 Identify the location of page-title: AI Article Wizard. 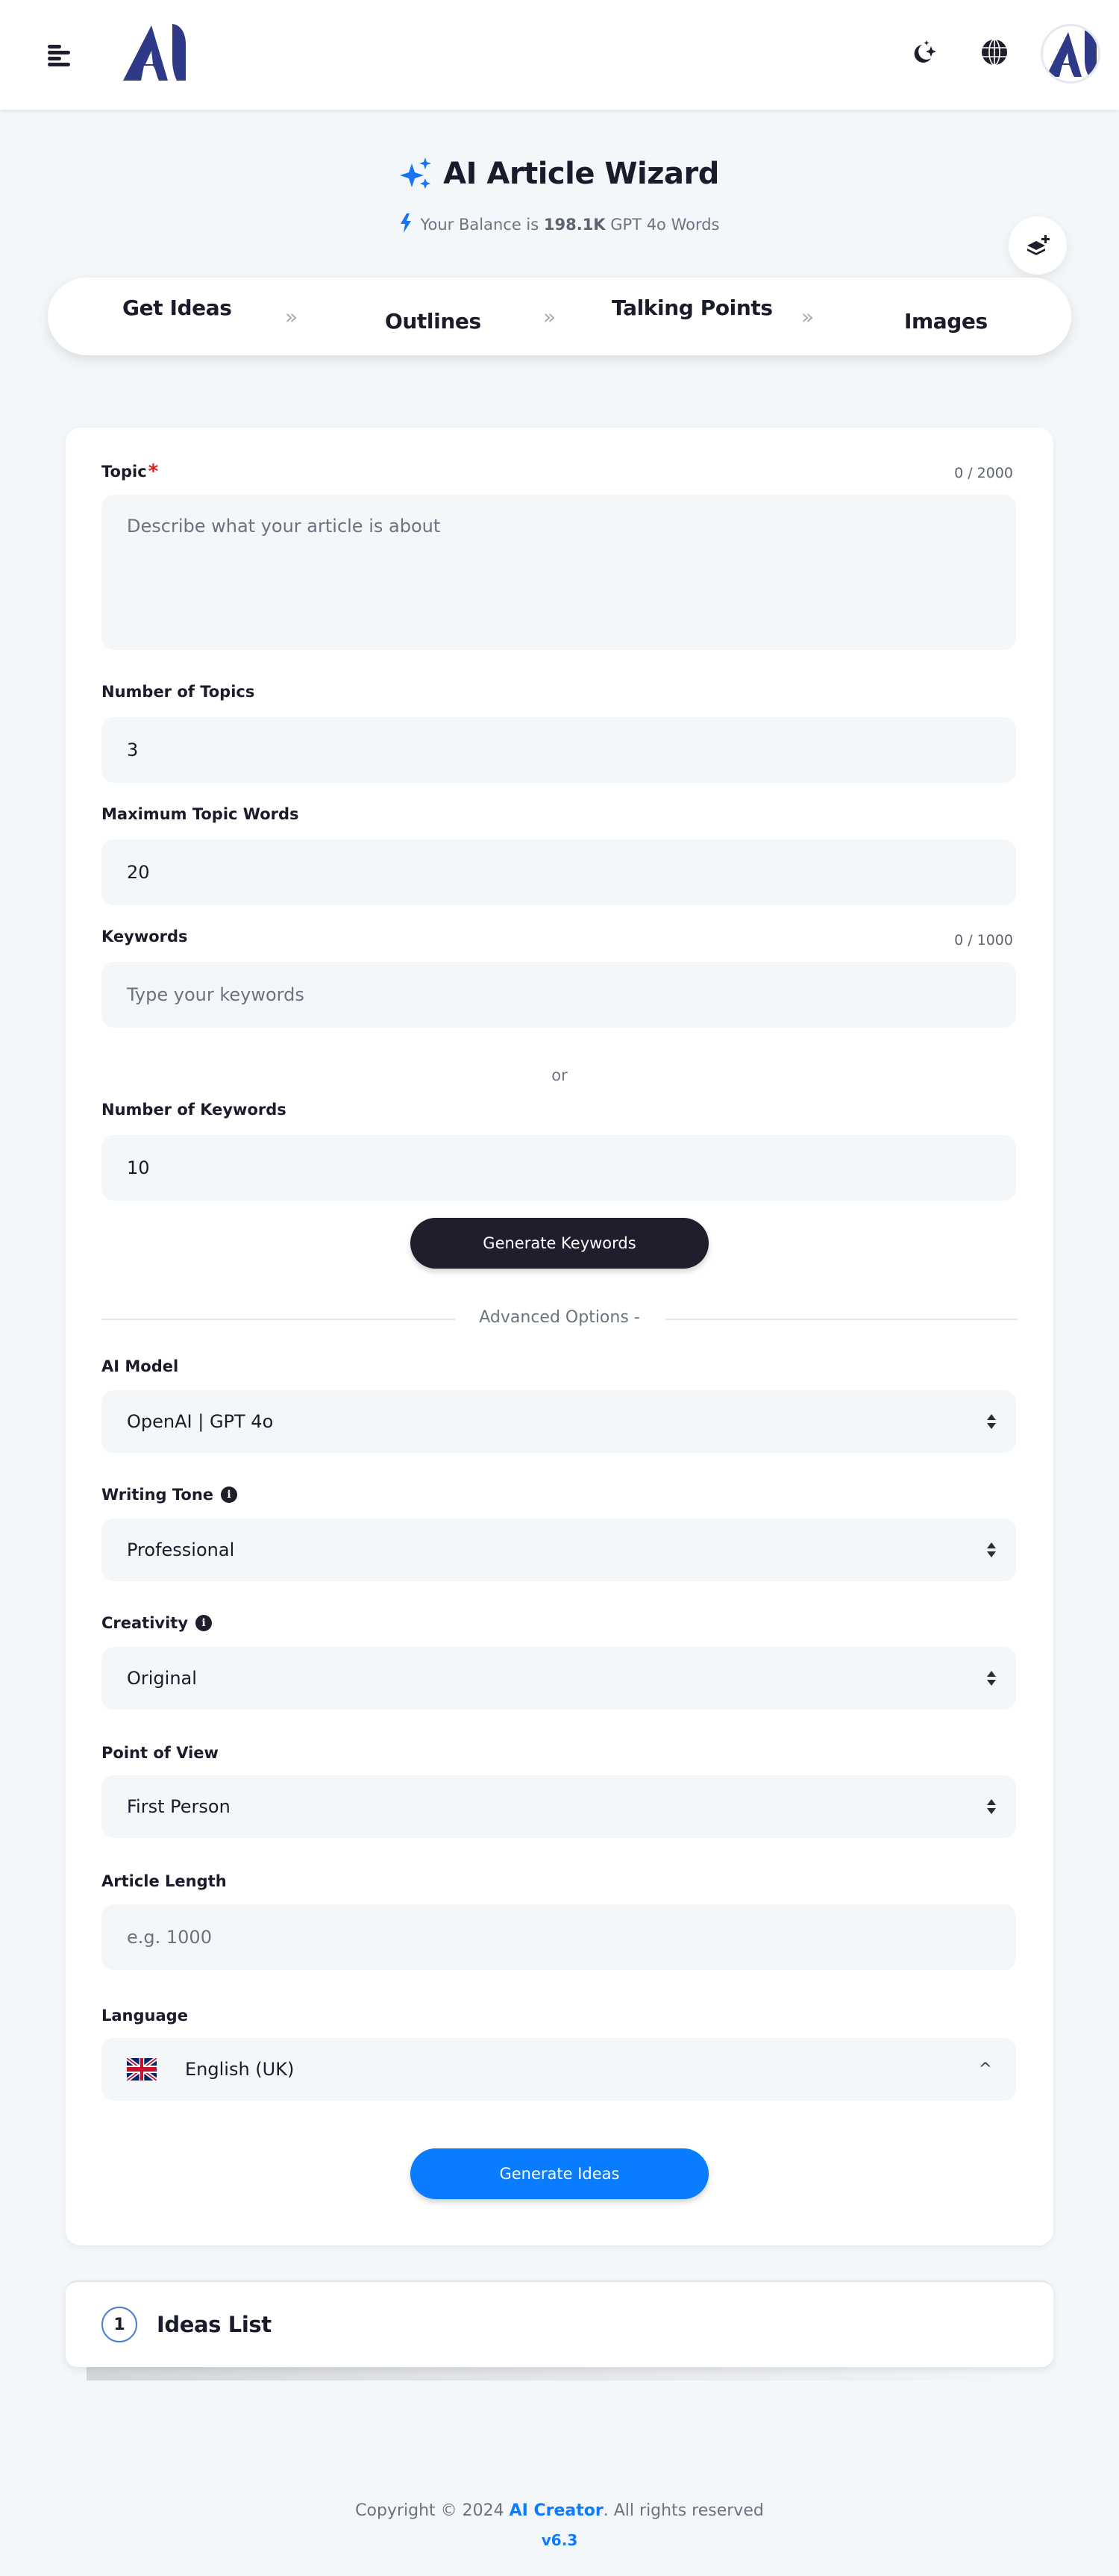
(559, 174).